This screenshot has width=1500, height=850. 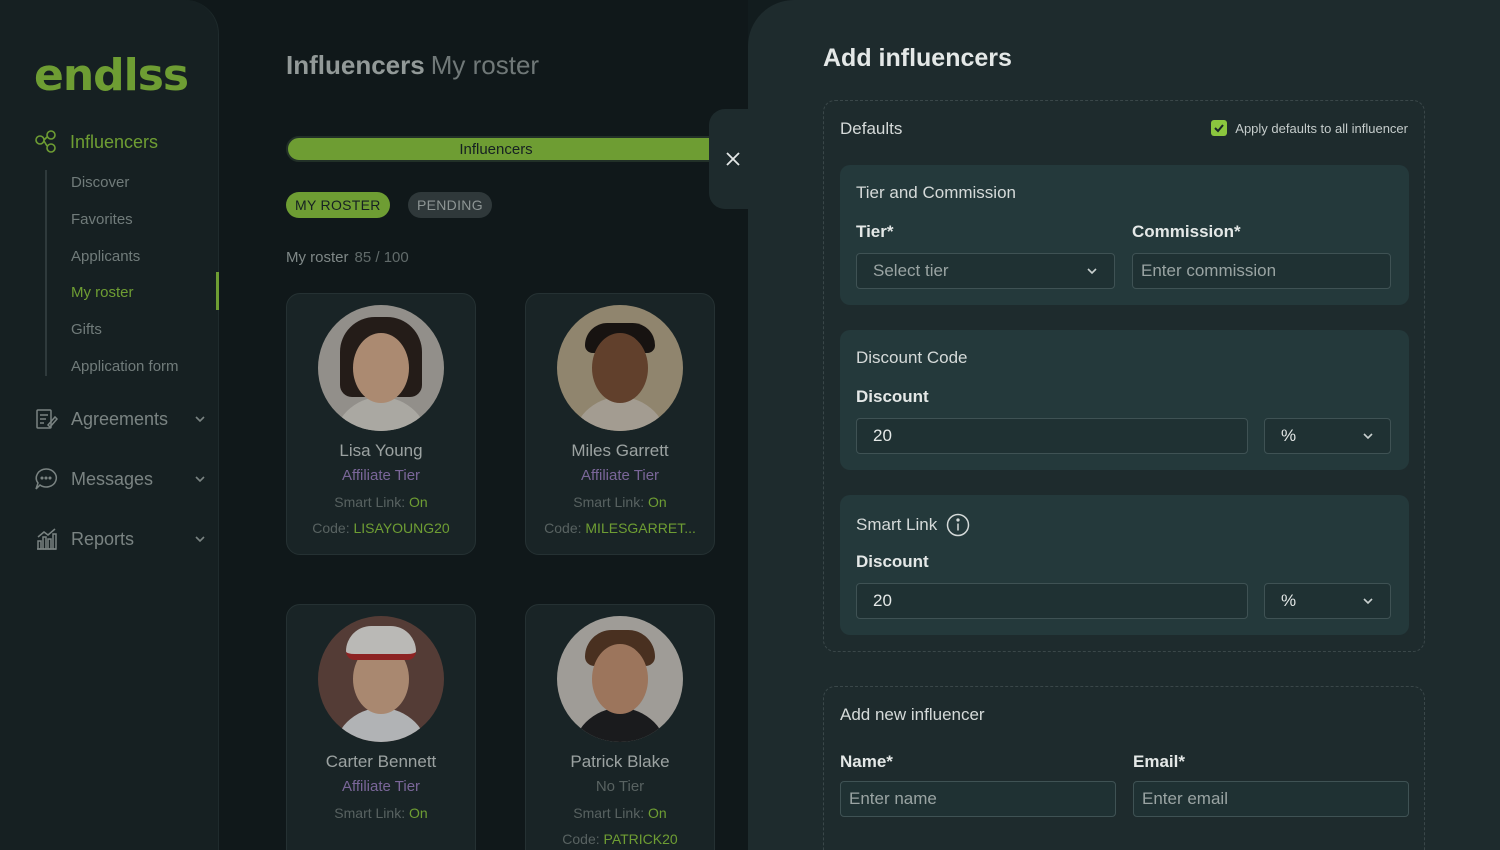 I want to click on bar-chart-icon, so click(x=47, y=539).